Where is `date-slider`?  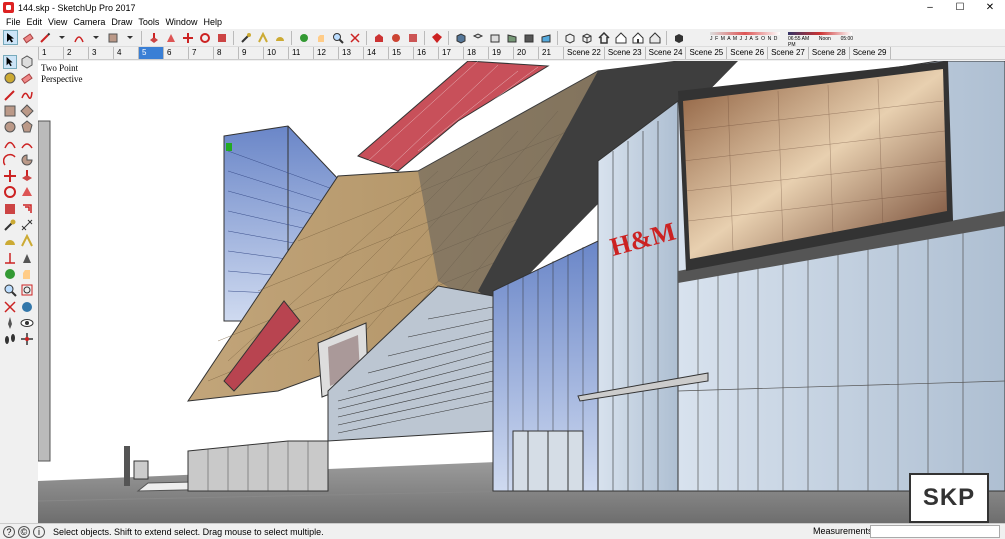
date-slider is located at coordinates (745, 33).